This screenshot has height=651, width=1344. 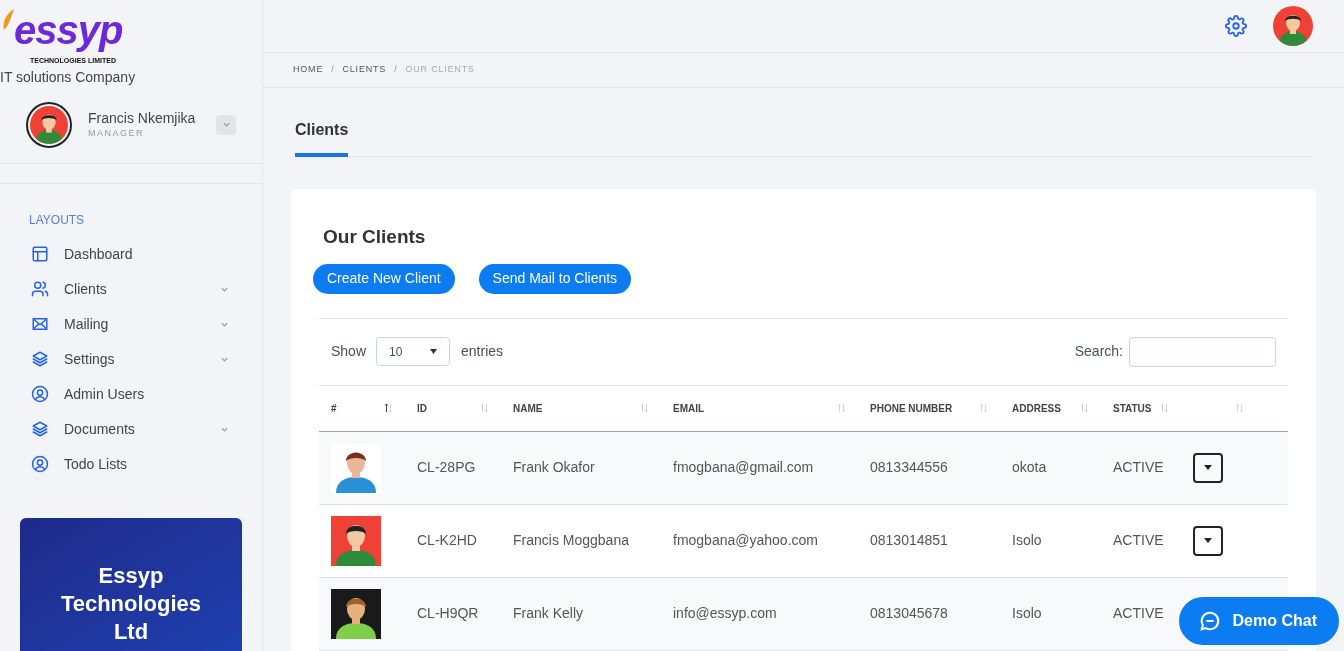 I want to click on user-name: Francis Nkemjika, so click(x=142, y=118).